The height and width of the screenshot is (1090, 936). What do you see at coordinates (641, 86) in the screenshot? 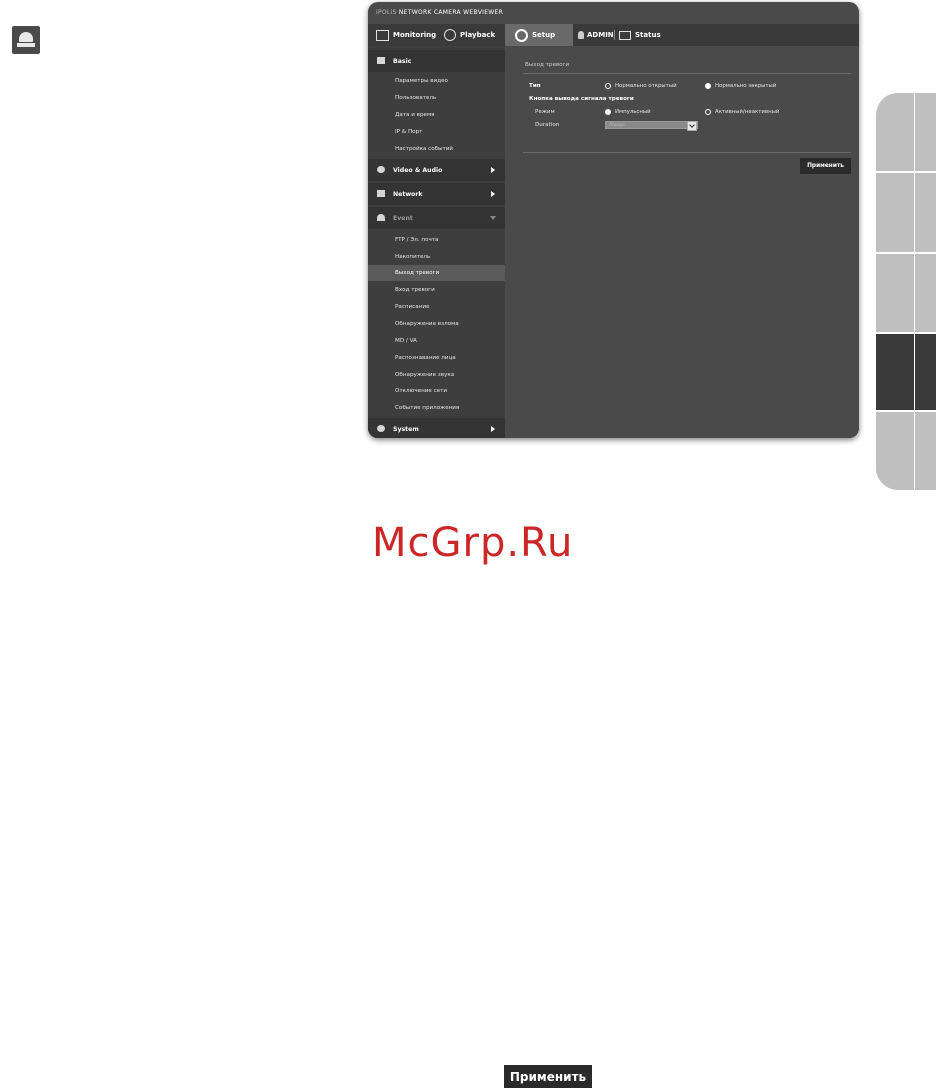
I see `radio-normally-open: Нормально открытый` at bounding box center [641, 86].